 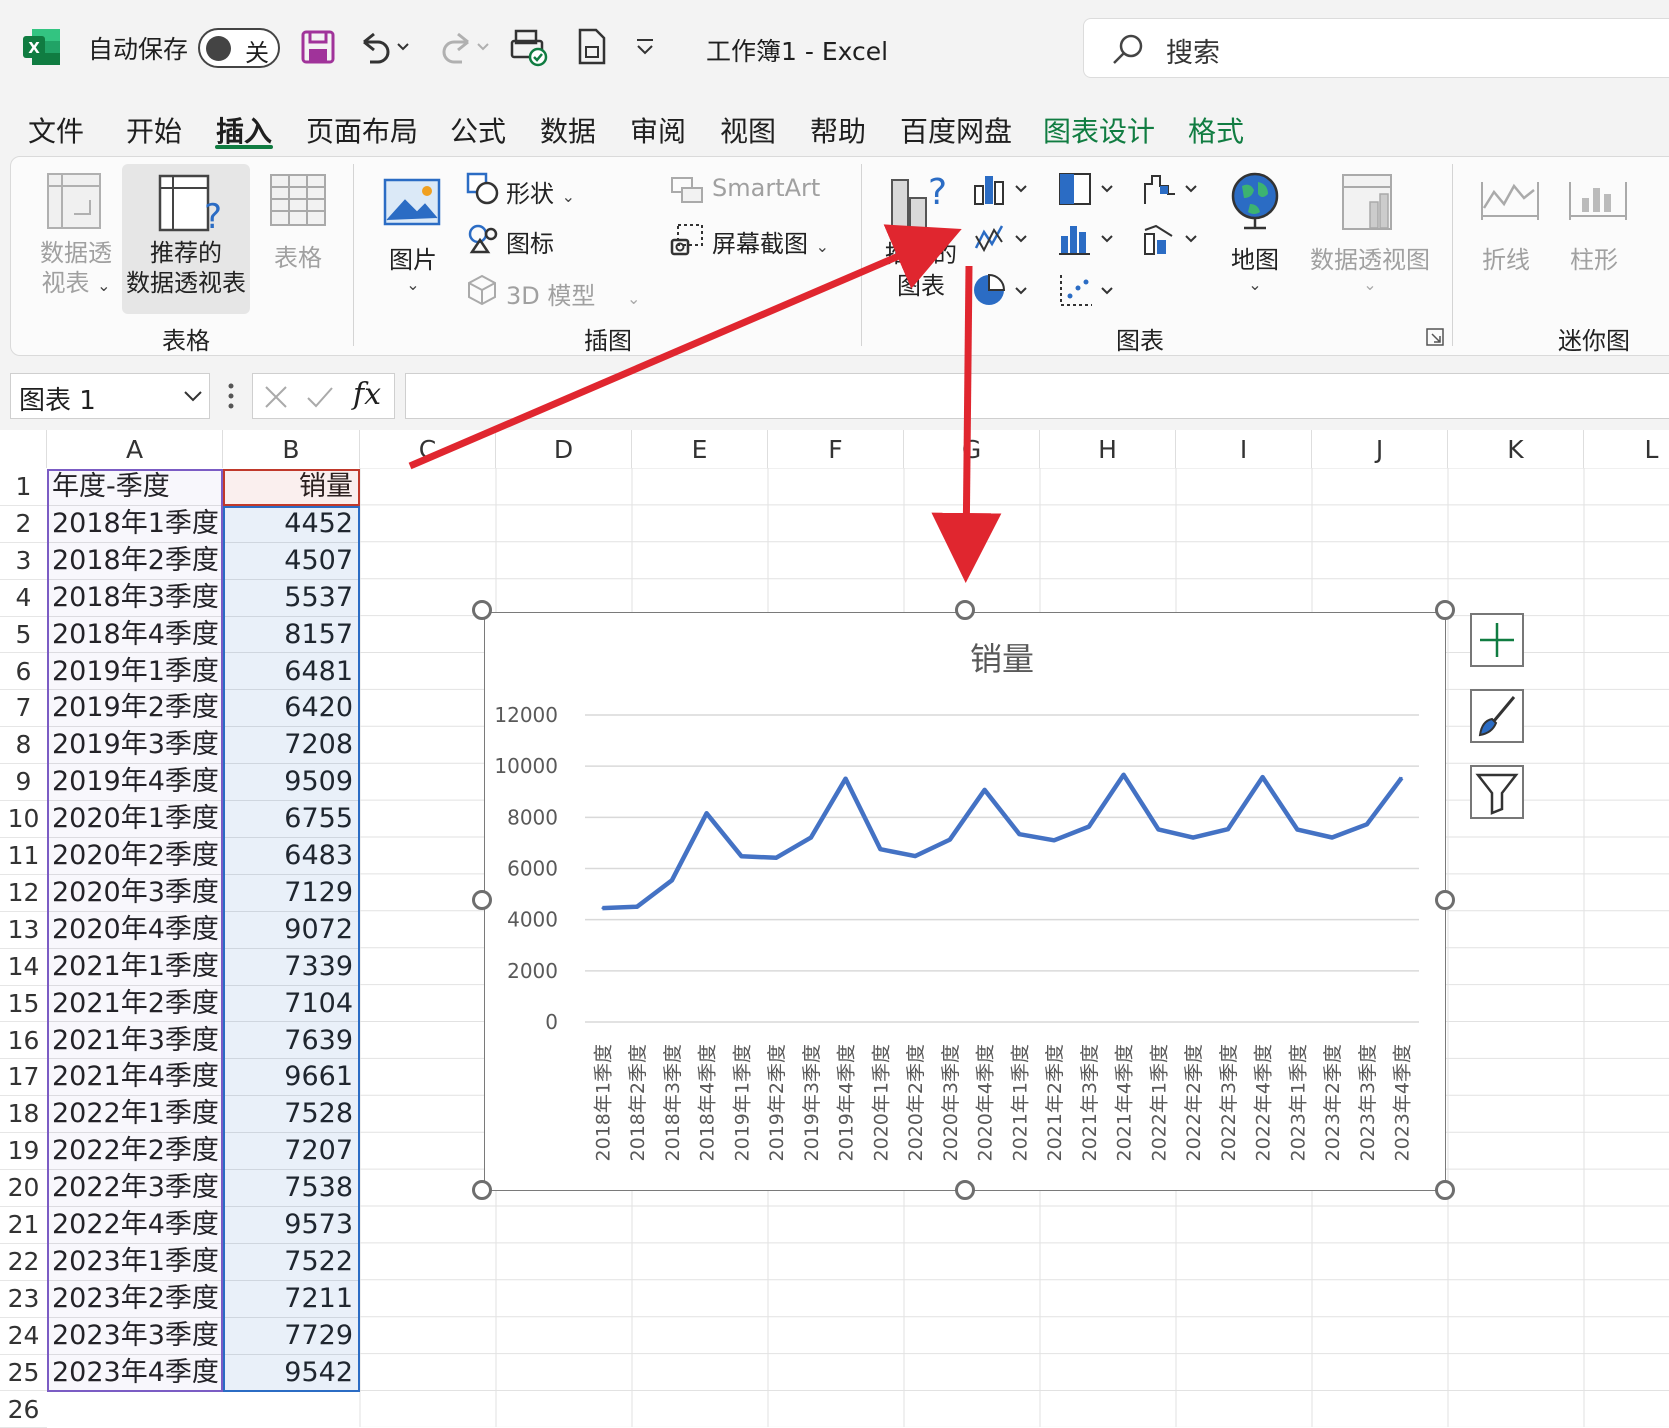 I want to click on header-cell-category: 年度-季度, so click(x=135, y=487).